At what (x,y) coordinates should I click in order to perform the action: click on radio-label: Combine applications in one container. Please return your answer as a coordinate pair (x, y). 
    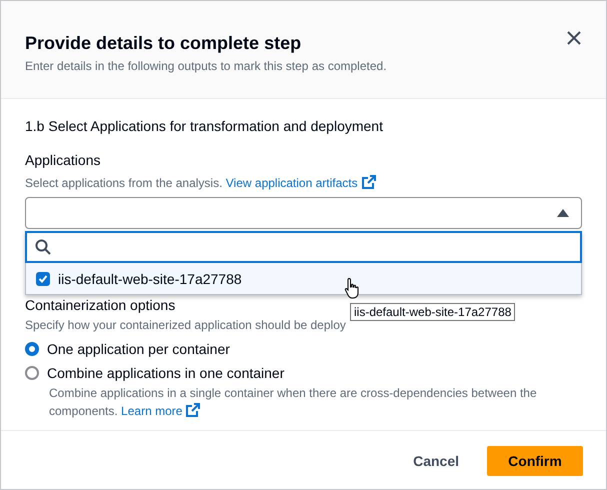
    Looking at the image, I should click on (165, 373).